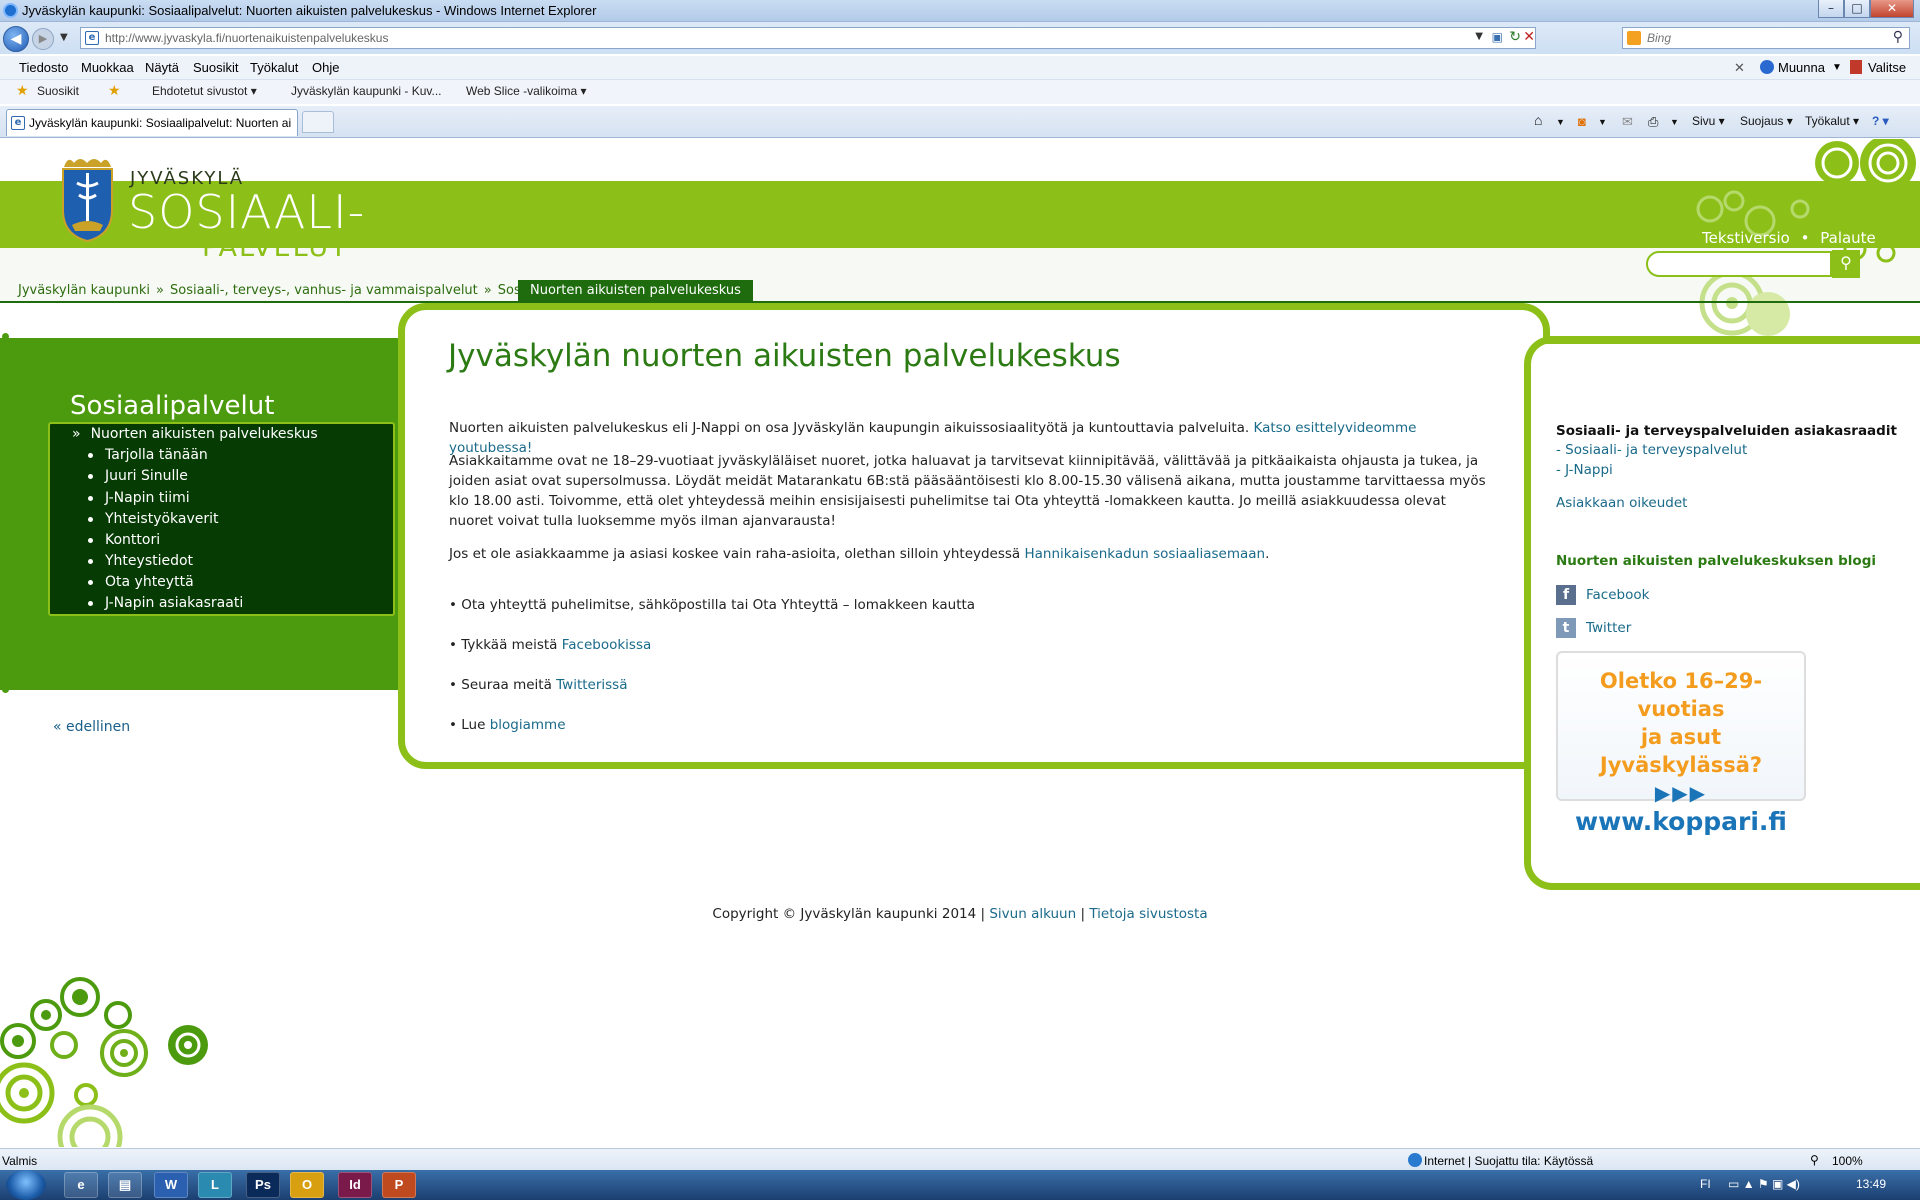  I want to click on back-button: ◀, so click(16, 39).